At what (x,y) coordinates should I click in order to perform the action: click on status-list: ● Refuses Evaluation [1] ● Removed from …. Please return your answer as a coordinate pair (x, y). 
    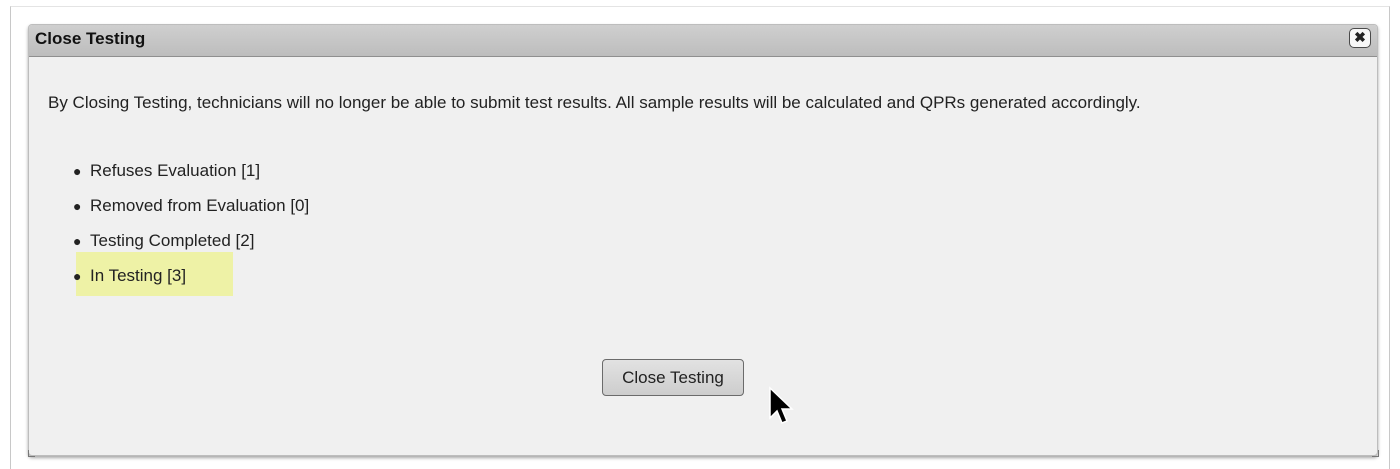
    Looking at the image, I should click on (183, 230).